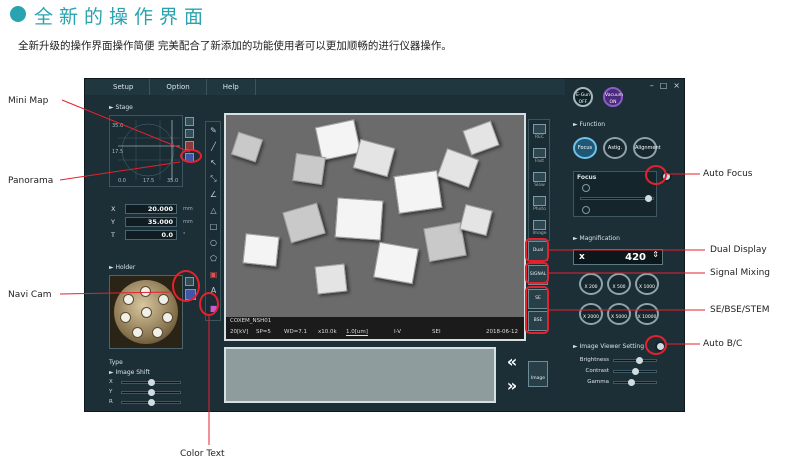 The image size is (800, 469). What do you see at coordinates (151, 222) in the screenshot?
I see `stage-y-input: 35.000` at bounding box center [151, 222].